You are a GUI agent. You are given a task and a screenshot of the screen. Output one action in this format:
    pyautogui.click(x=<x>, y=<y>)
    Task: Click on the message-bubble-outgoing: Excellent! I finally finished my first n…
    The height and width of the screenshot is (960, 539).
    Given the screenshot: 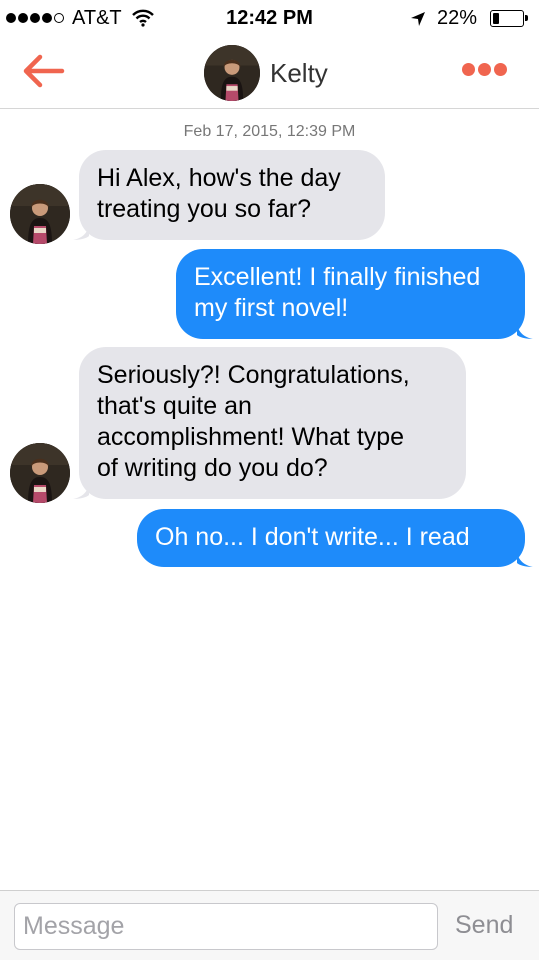 What is the action you would take?
    pyautogui.click(x=354, y=294)
    